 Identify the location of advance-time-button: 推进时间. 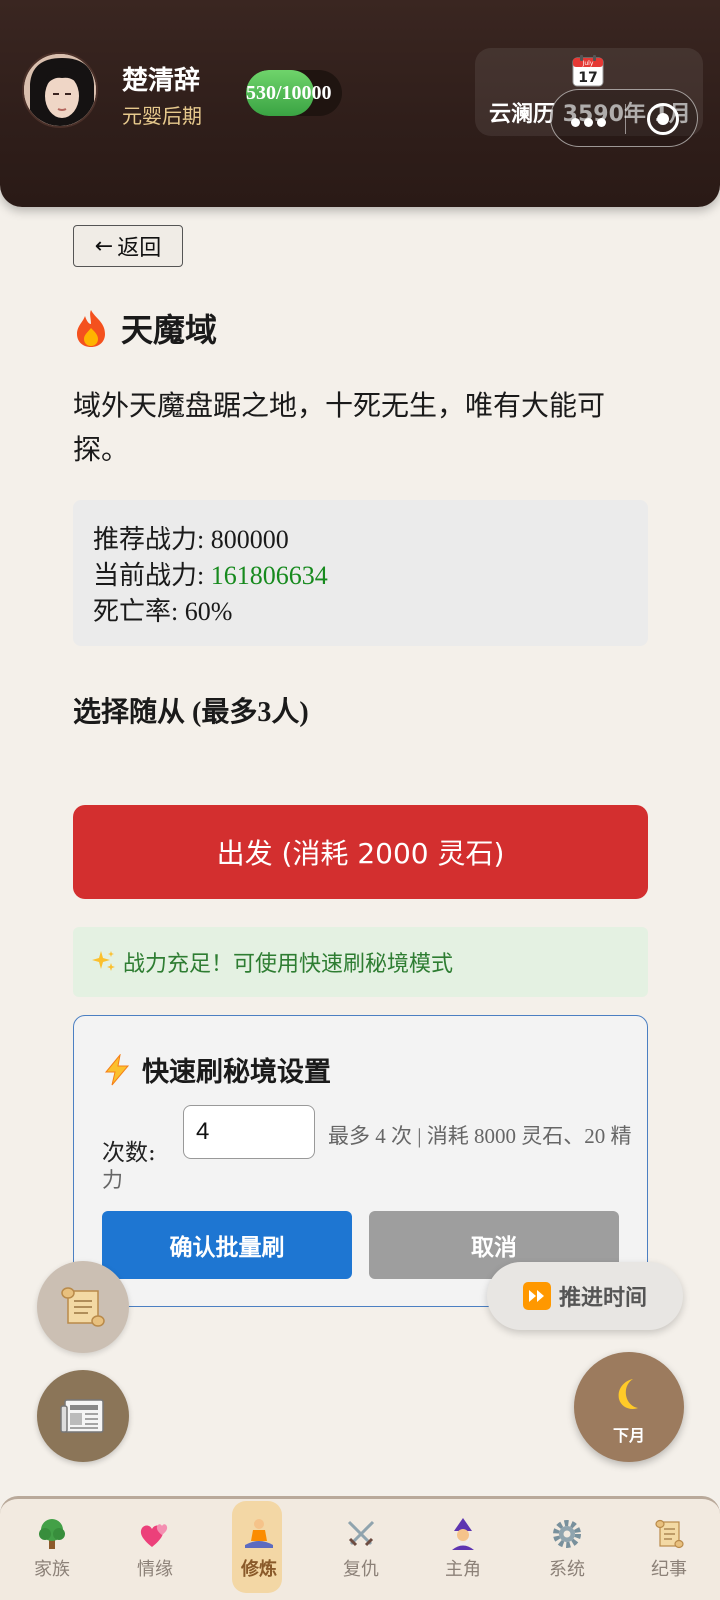
(585, 1296).